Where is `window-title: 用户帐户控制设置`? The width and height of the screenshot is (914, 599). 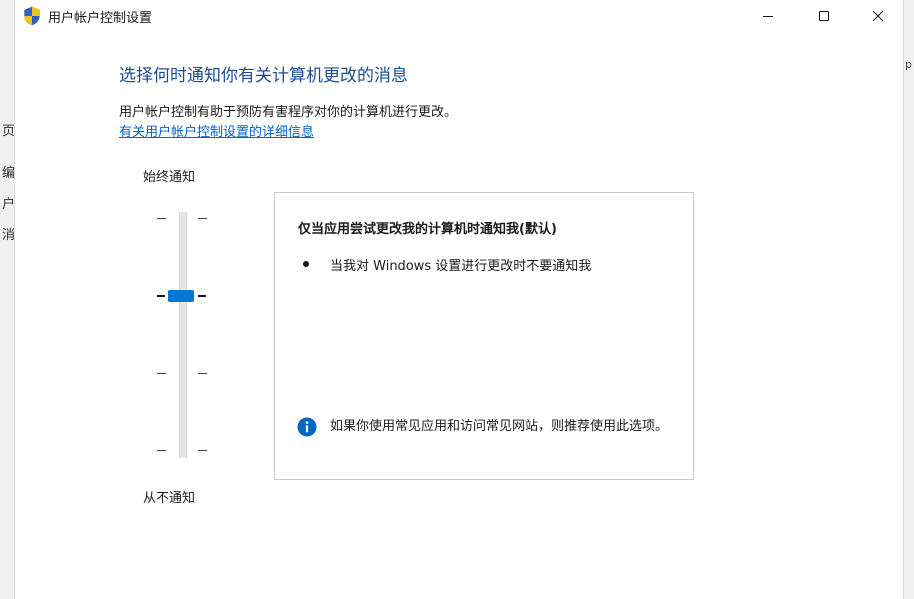
window-title: 用户帐户控制设置 is located at coordinates (100, 18).